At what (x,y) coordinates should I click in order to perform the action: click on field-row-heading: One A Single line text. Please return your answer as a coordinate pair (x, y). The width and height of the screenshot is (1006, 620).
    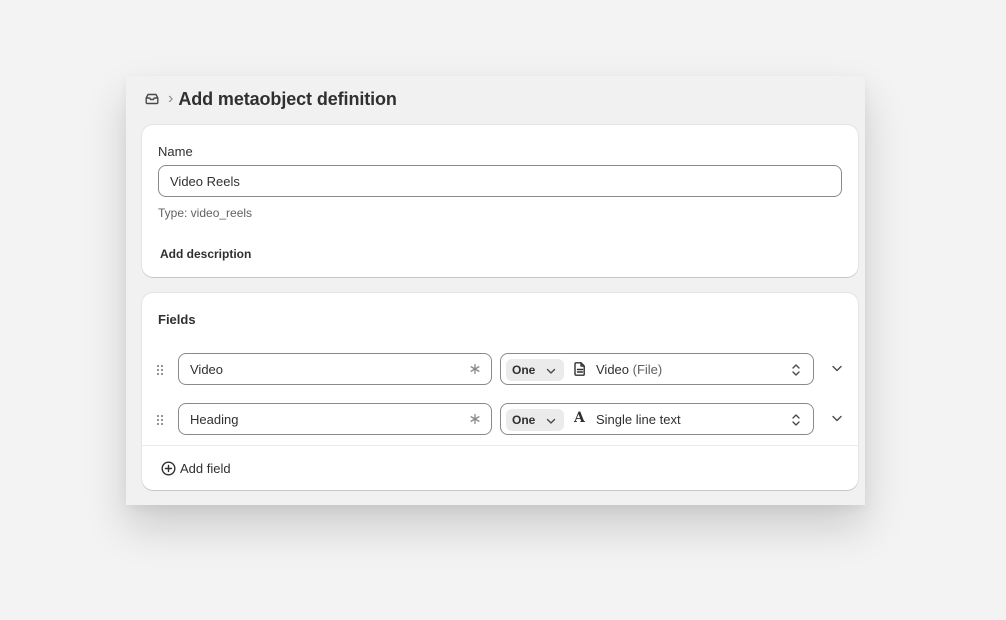
    Looking at the image, I should click on (500, 420).